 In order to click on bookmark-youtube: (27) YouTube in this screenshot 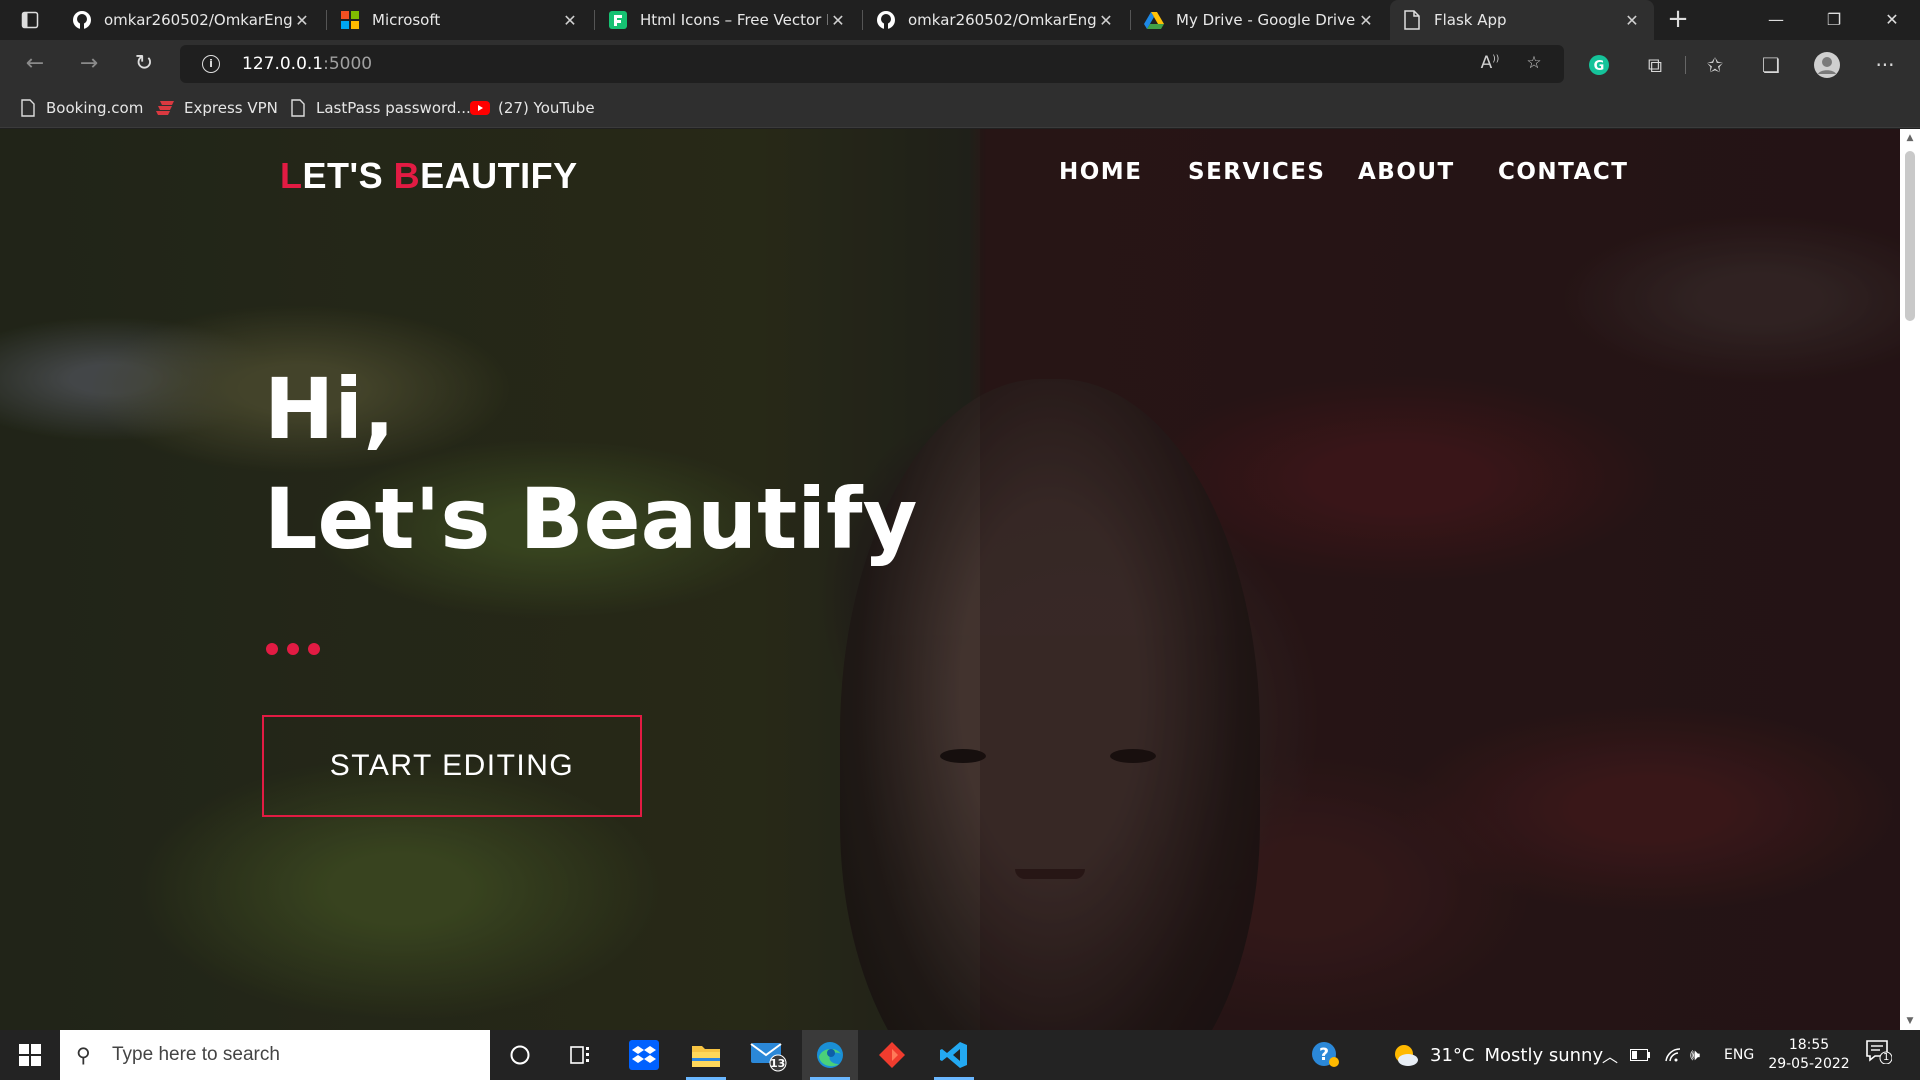, I will do `click(532, 108)`.